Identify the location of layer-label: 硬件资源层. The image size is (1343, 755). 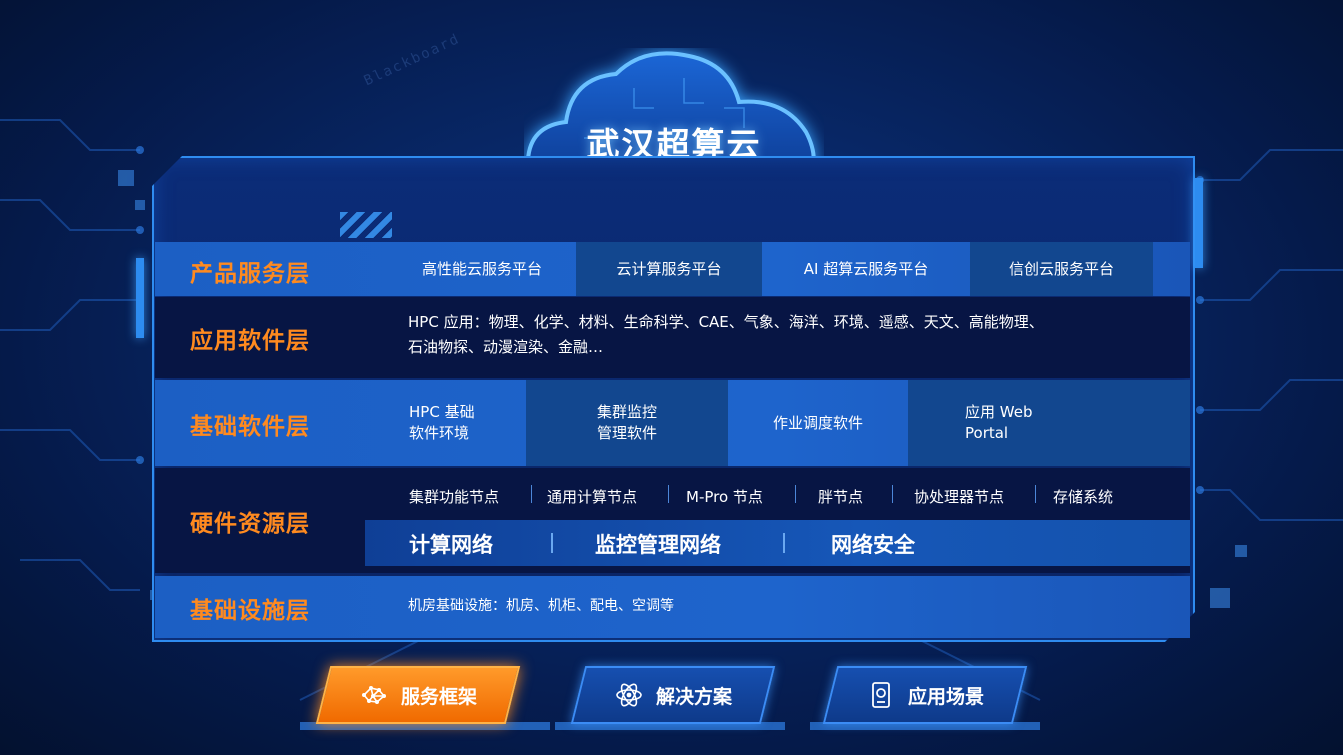
(250, 524).